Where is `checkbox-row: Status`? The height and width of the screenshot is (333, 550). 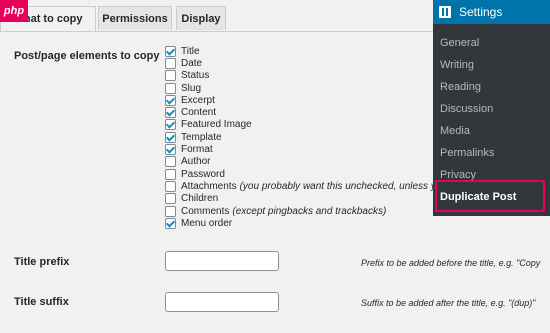
checkbox-row: Status is located at coordinates (306, 76).